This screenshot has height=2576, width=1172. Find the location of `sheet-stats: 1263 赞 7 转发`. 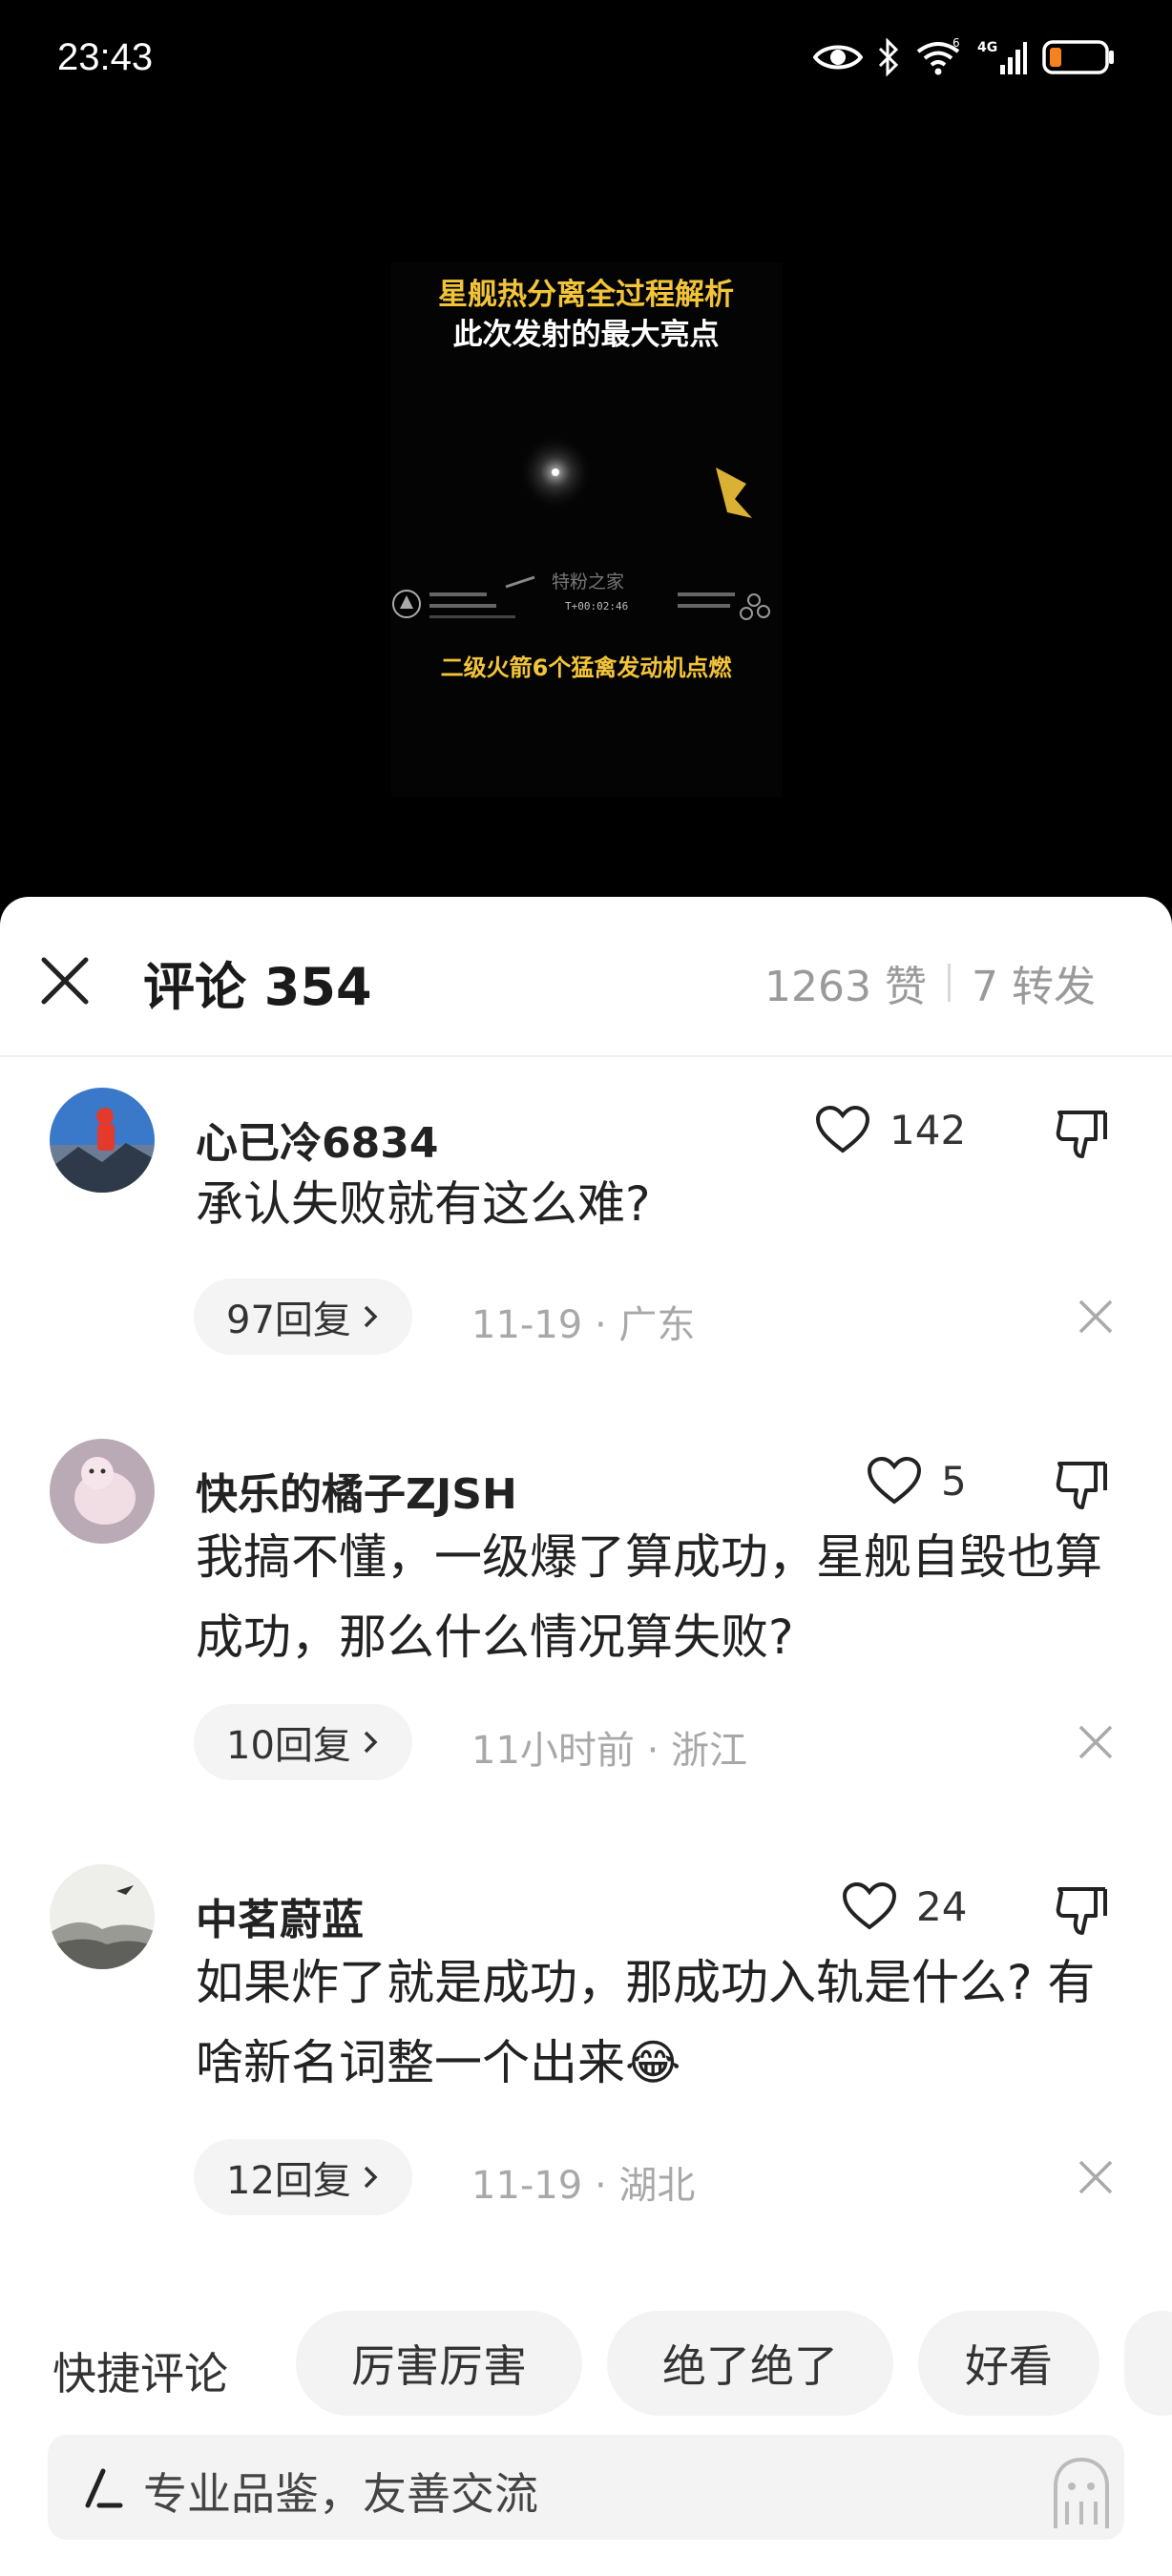

sheet-stats: 1263 赞 7 转发 is located at coordinates (930, 982).